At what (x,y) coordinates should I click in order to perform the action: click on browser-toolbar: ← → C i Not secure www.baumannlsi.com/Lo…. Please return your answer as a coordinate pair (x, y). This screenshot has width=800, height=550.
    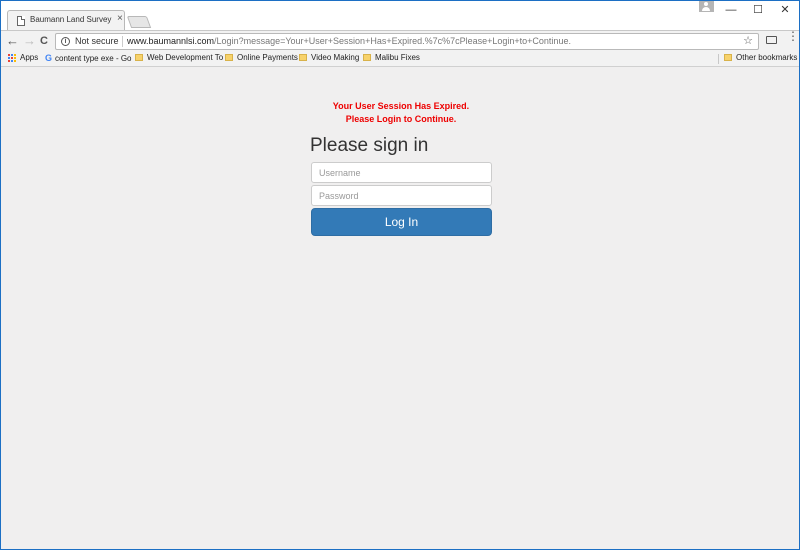
    Looking at the image, I should click on (400, 40).